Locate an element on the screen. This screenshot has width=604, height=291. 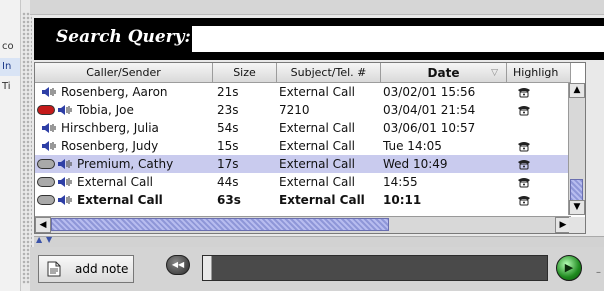
add-note-button: add note is located at coordinates (86, 269).